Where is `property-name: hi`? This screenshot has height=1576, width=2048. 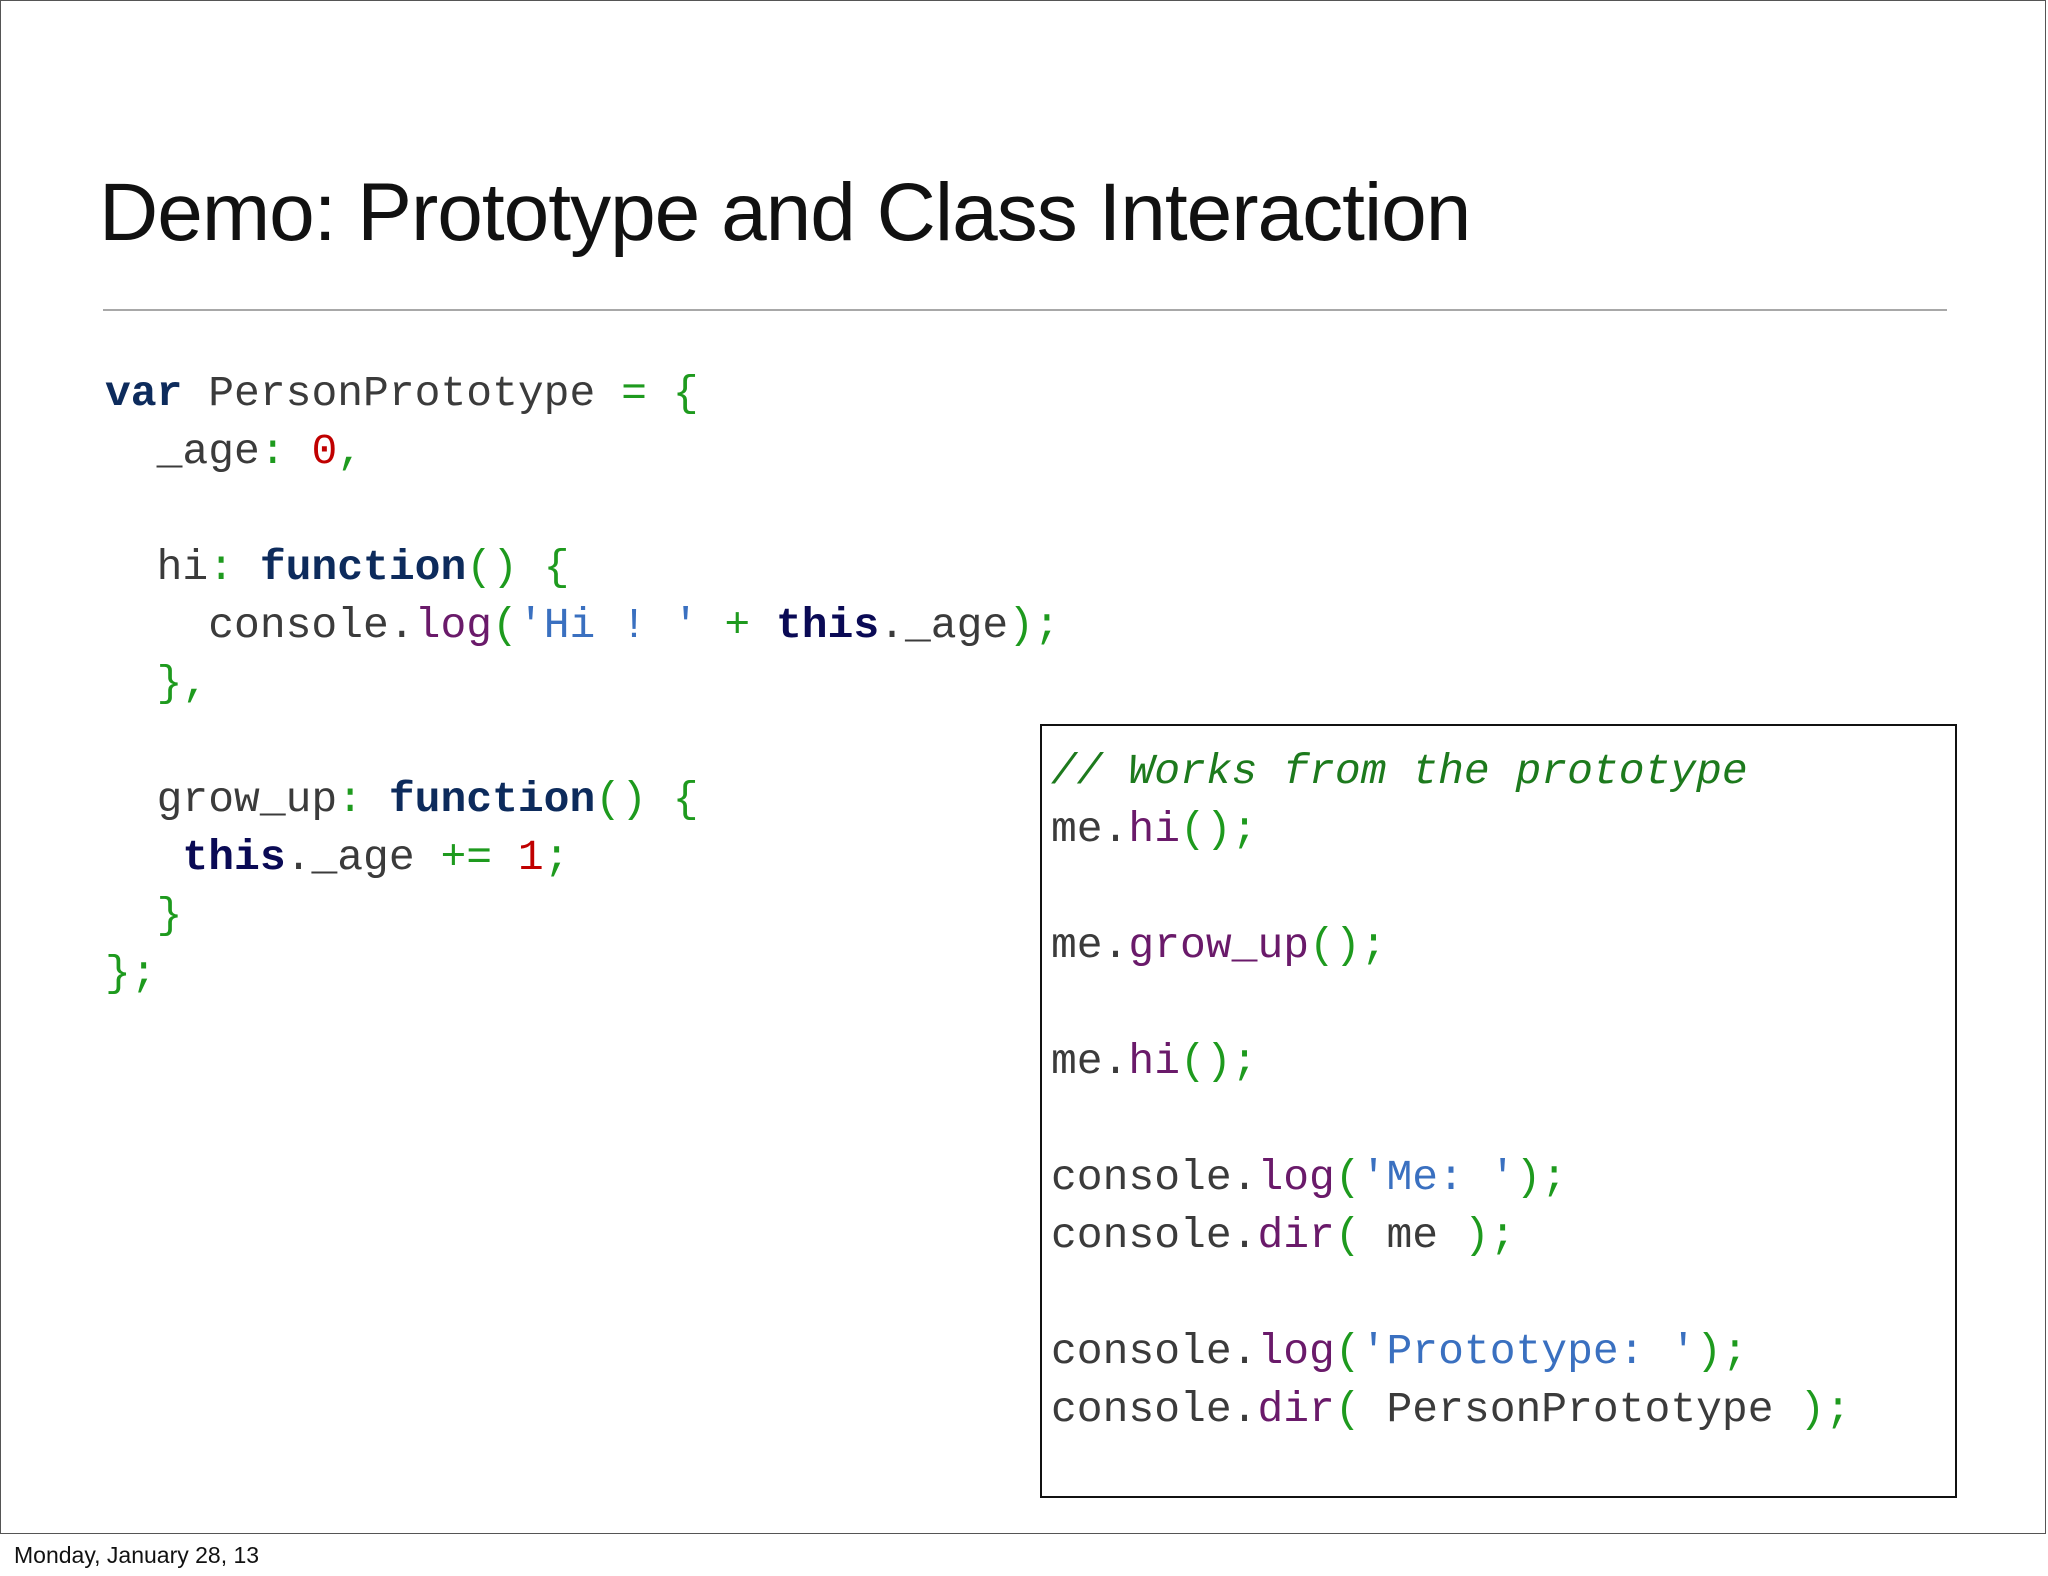 property-name: hi is located at coordinates (182, 567).